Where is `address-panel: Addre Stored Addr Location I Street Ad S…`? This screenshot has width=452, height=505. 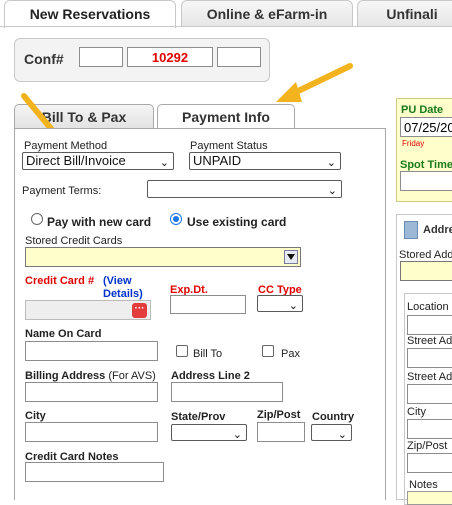 address-panel: Addre Stored Addr Location I Street Ad S… is located at coordinates (424, 359).